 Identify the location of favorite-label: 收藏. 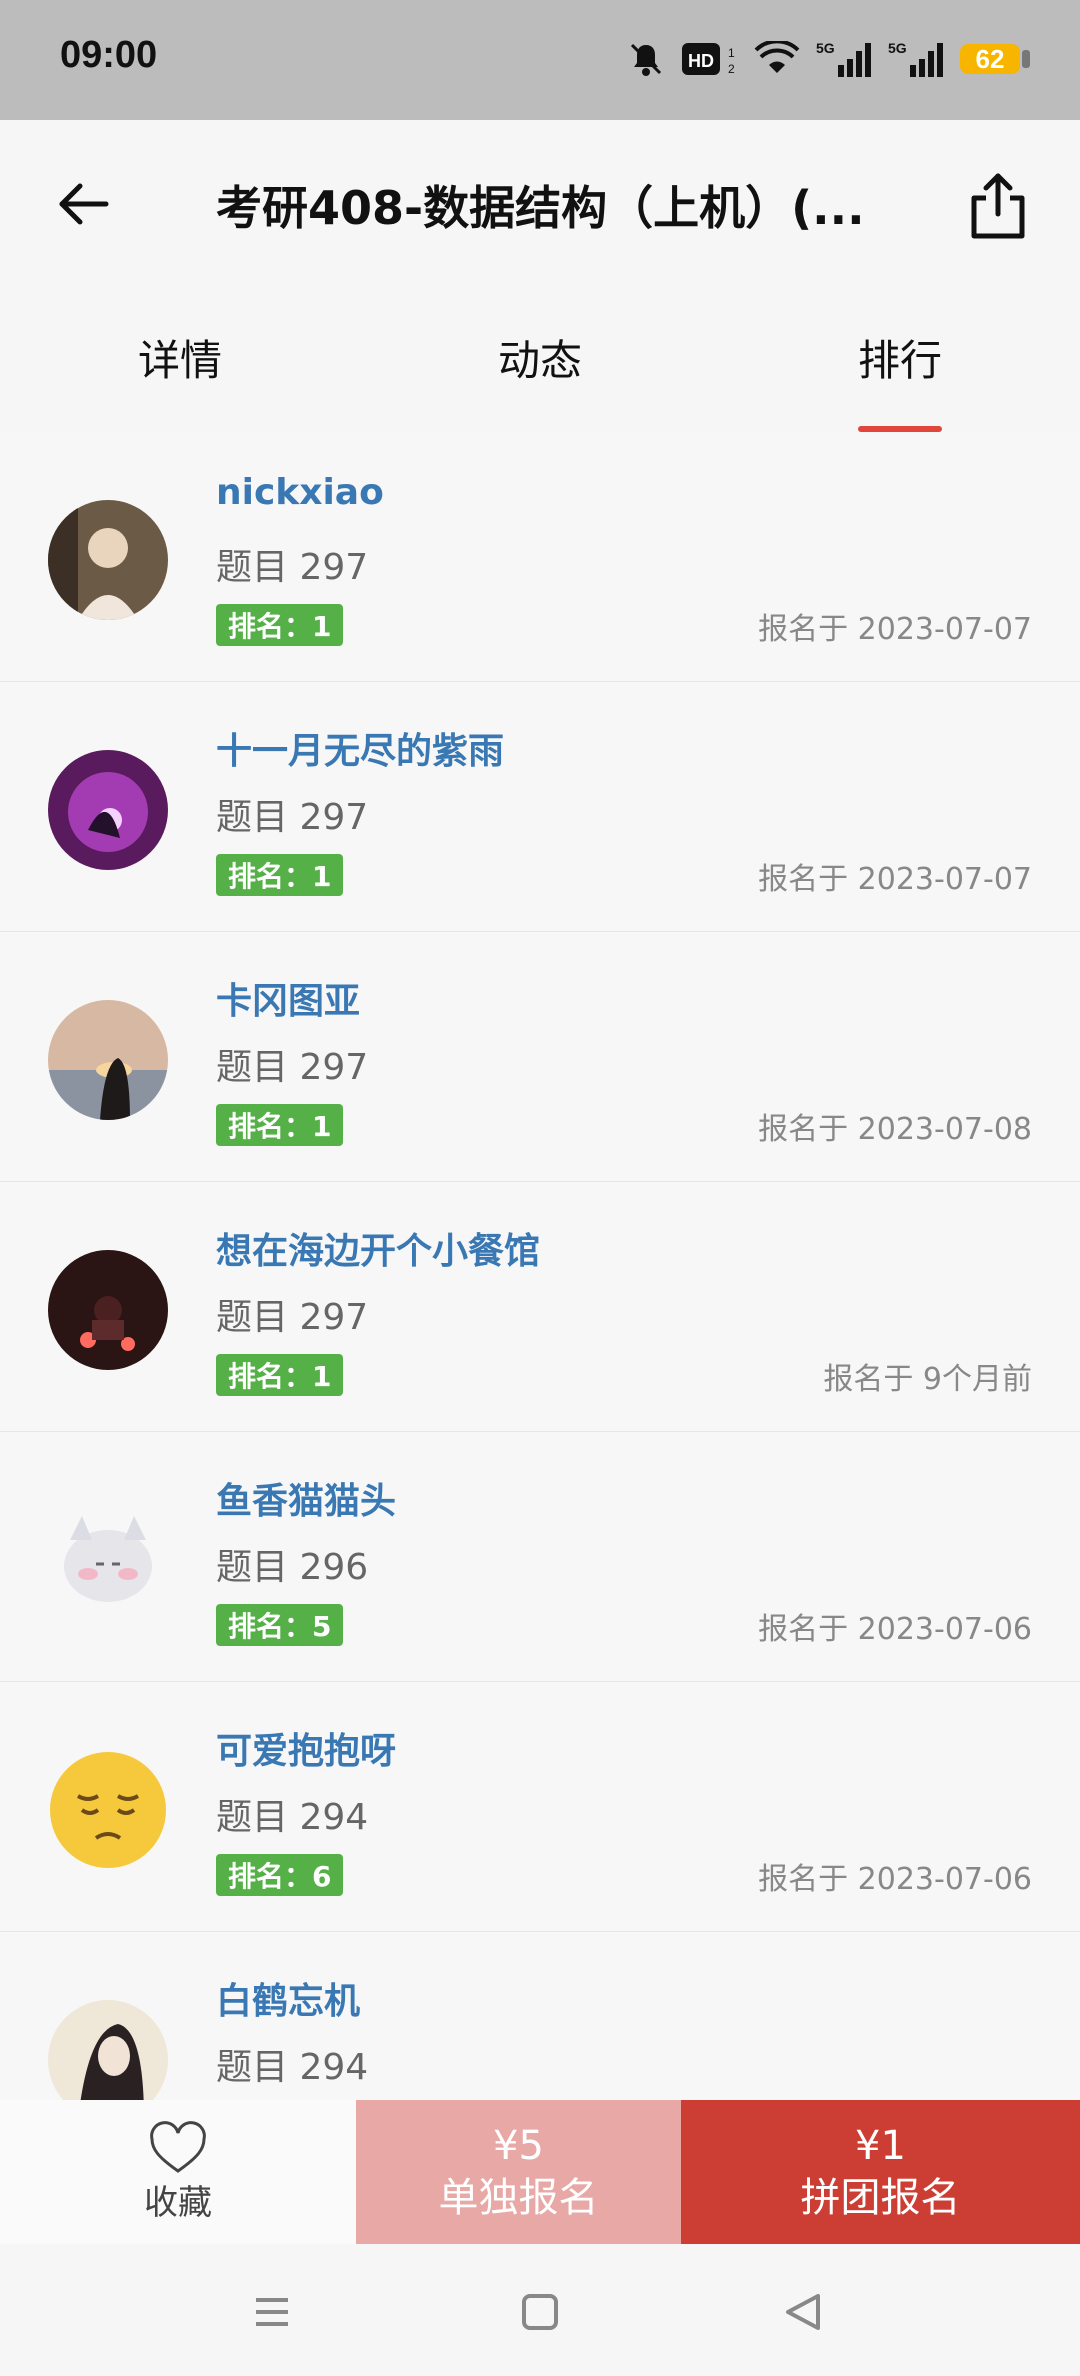
(178, 2202).